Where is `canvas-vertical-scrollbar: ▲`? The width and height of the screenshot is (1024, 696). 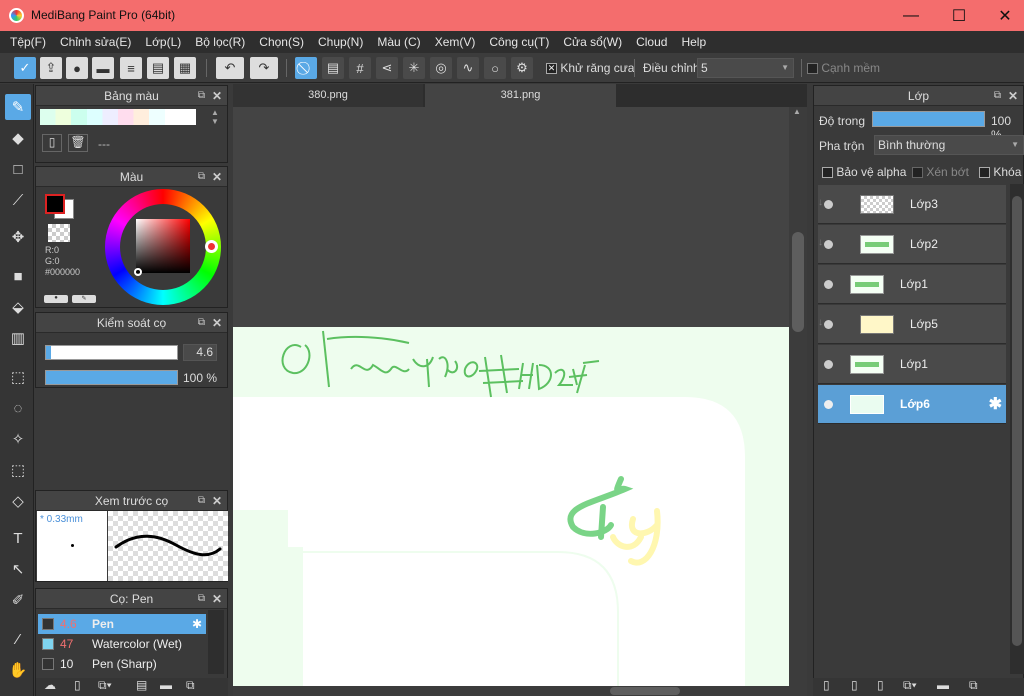 canvas-vertical-scrollbar: ▲ is located at coordinates (798, 397).